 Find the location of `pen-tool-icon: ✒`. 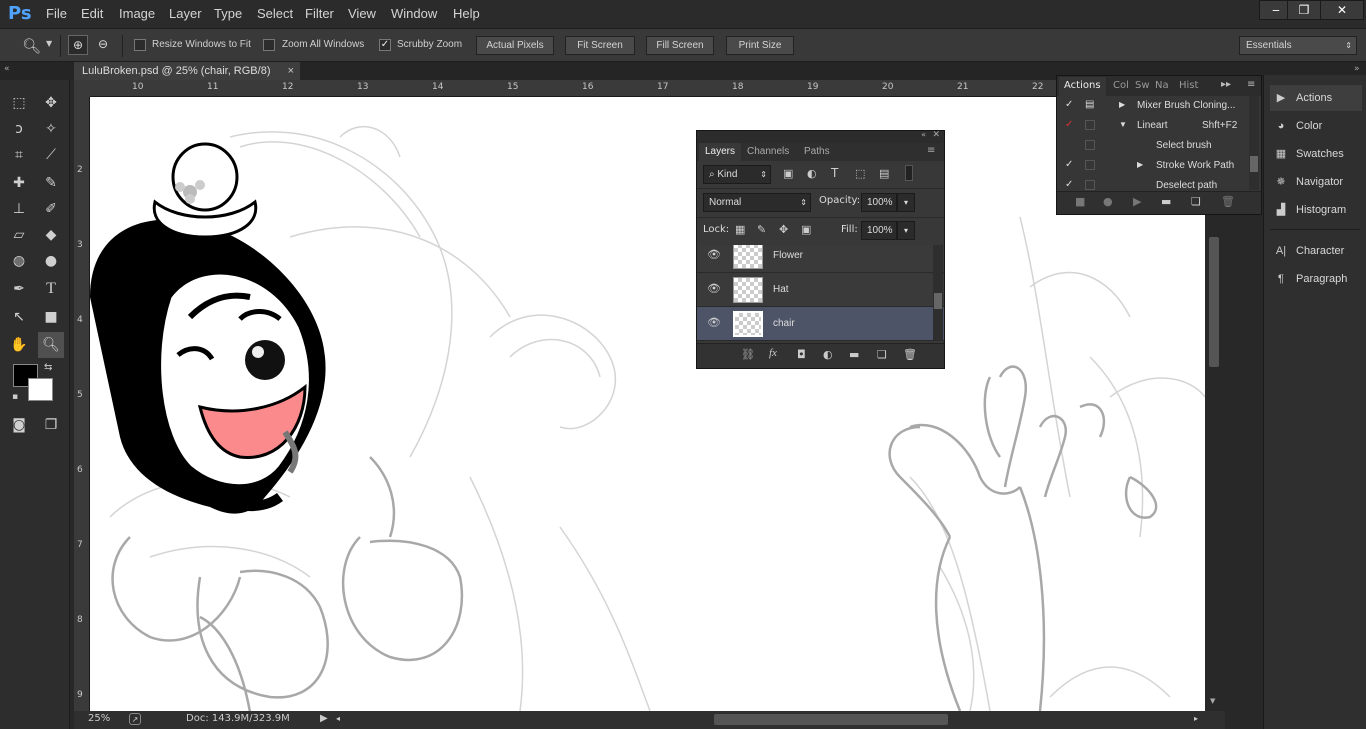

pen-tool-icon: ✒ is located at coordinates (19, 289).